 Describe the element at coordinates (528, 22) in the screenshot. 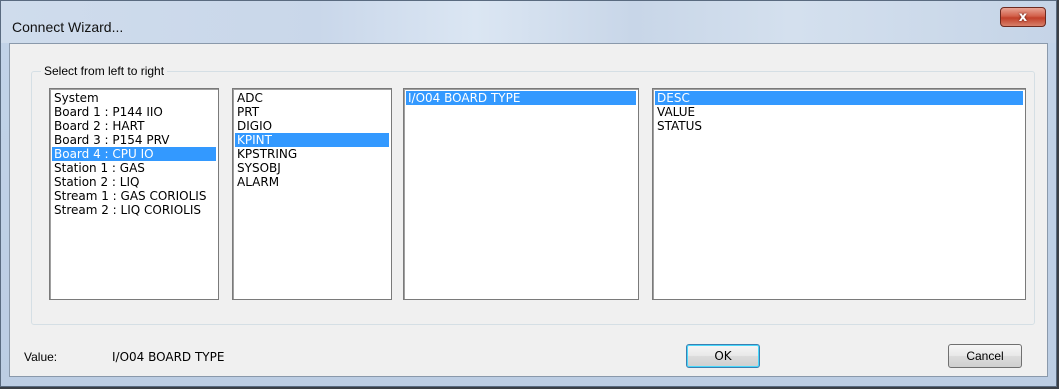

I see `title-bar: Connect Wizard... x` at that location.